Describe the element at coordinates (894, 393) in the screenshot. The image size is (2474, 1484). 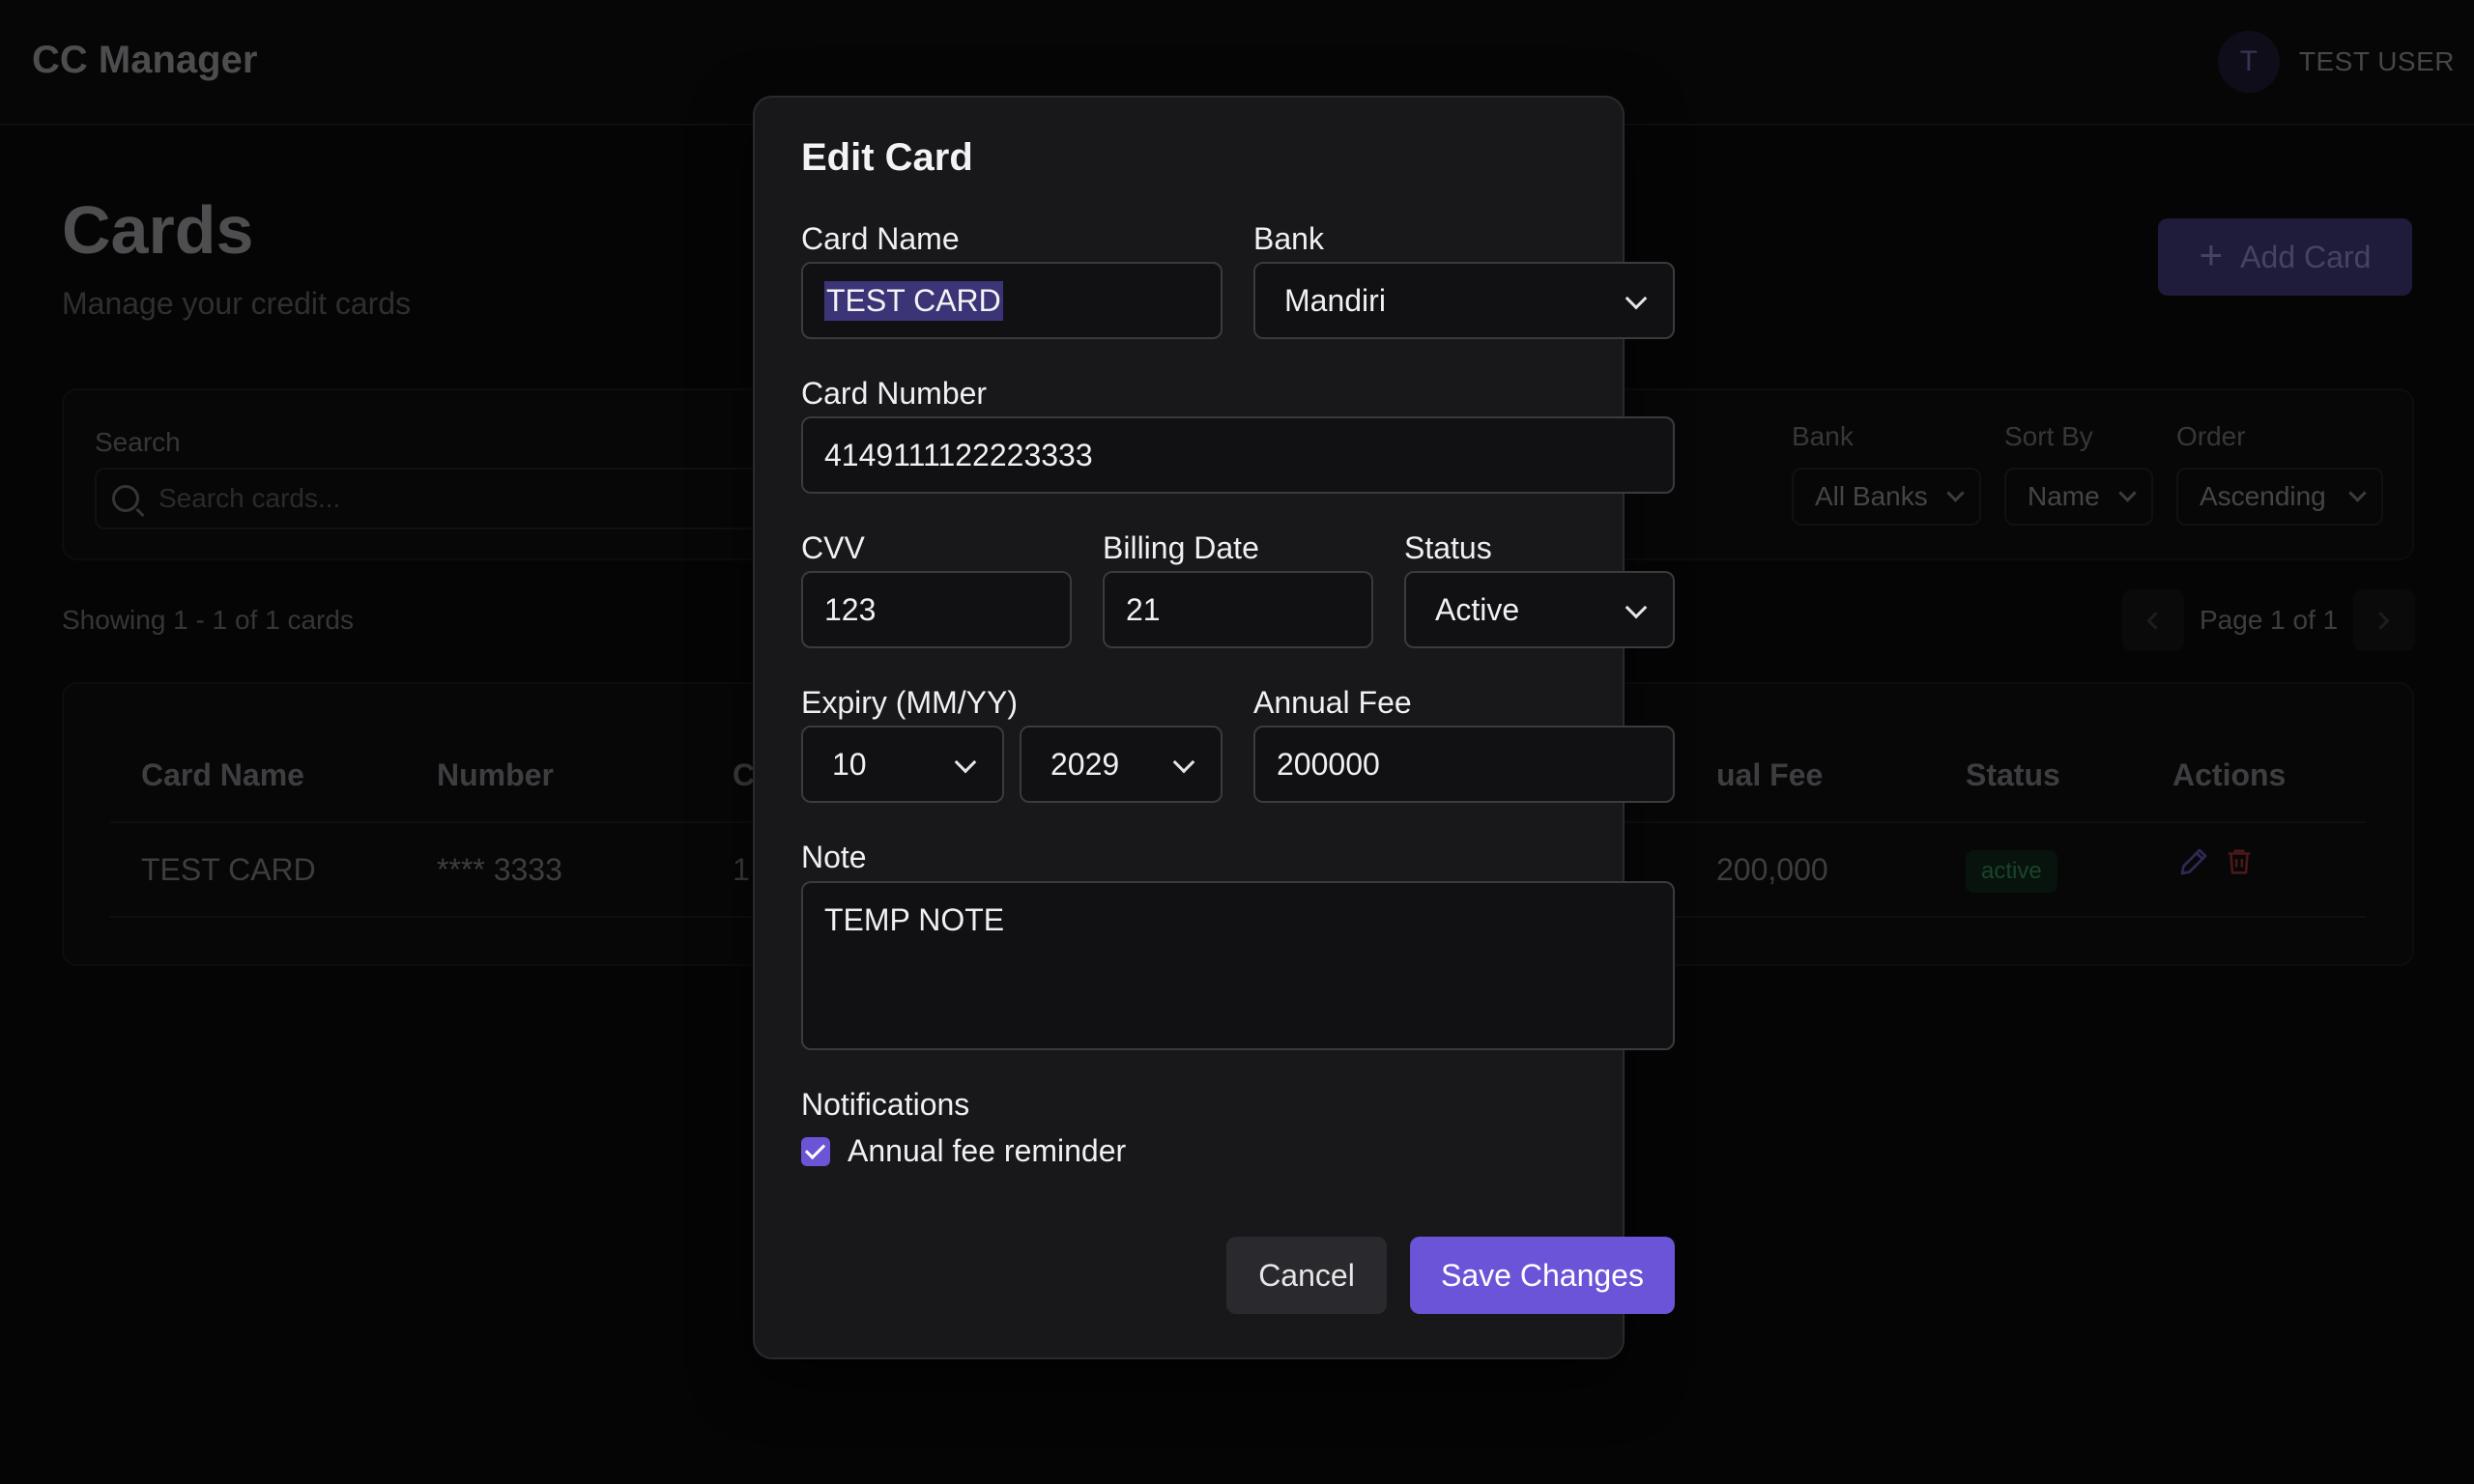
I see `card-number-label: Card Number` at that location.